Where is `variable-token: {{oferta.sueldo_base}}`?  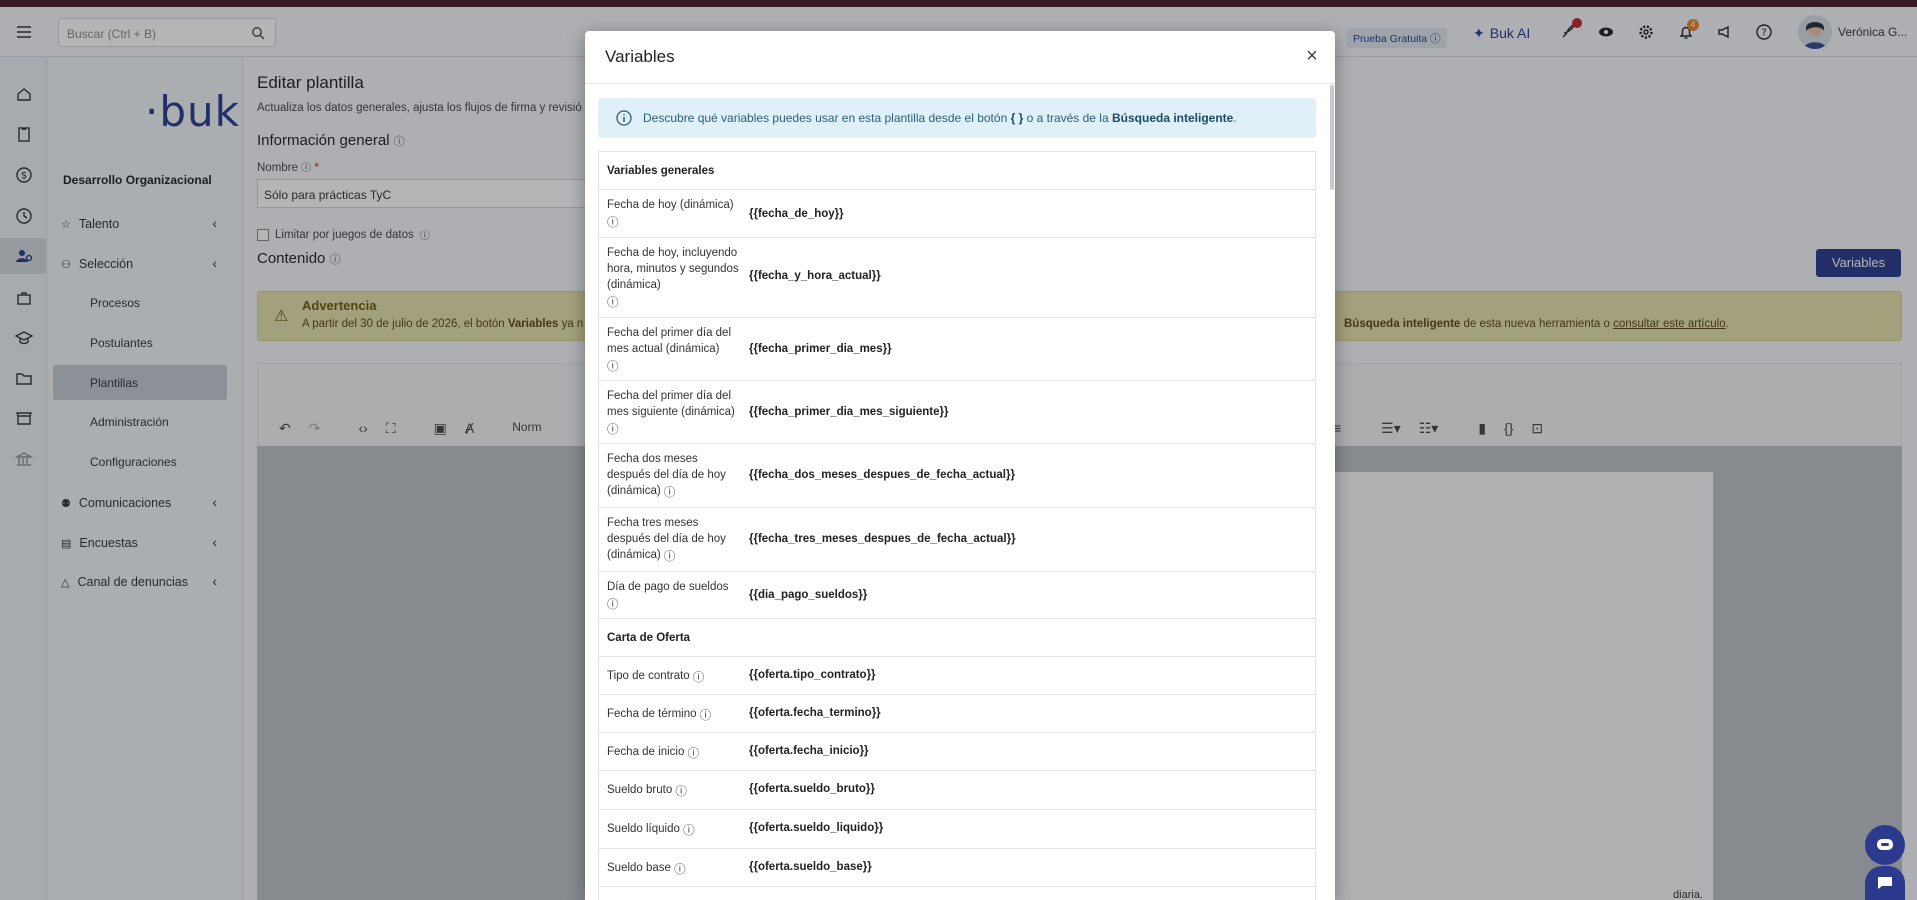 variable-token: {{oferta.sueldo_base}} is located at coordinates (810, 867).